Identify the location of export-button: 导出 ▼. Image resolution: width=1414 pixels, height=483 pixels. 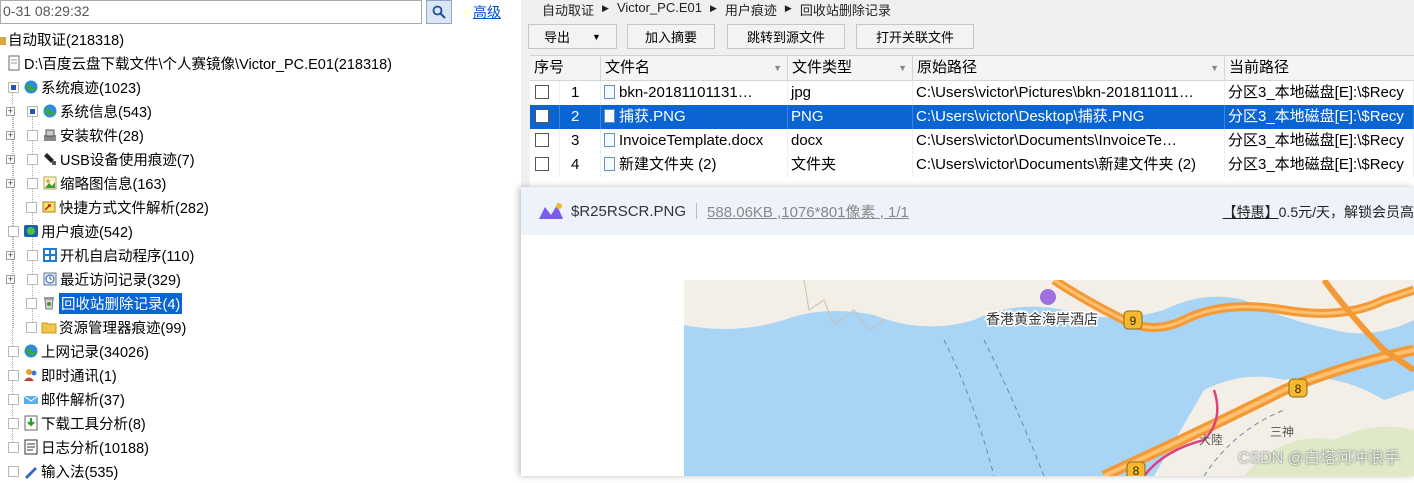
(572, 36).